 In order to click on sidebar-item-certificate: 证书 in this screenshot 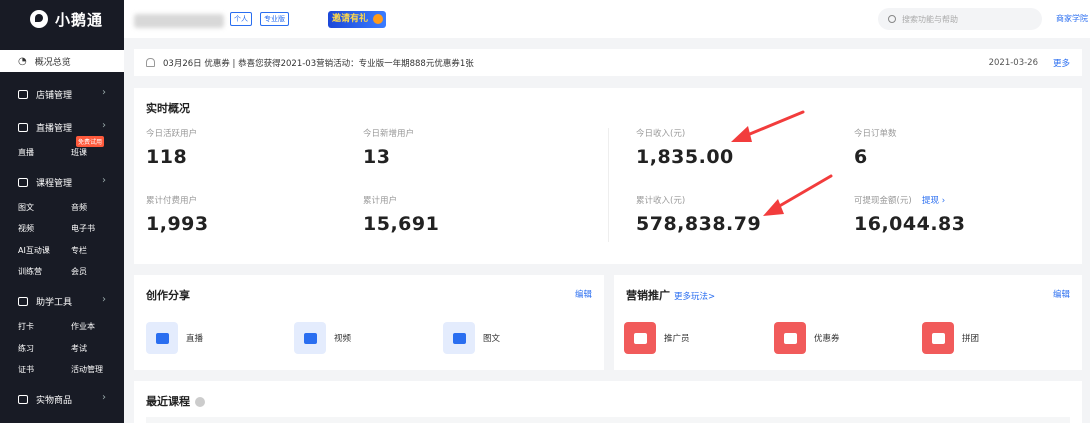, I will do `click(26, 369)`.